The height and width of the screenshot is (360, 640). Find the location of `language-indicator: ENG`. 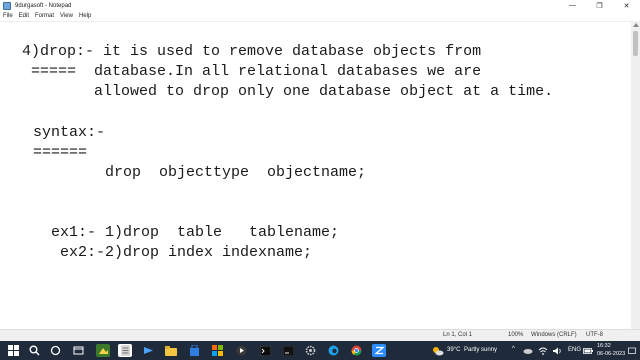

language-indicator: ENG is located at coordinates (574, 350).